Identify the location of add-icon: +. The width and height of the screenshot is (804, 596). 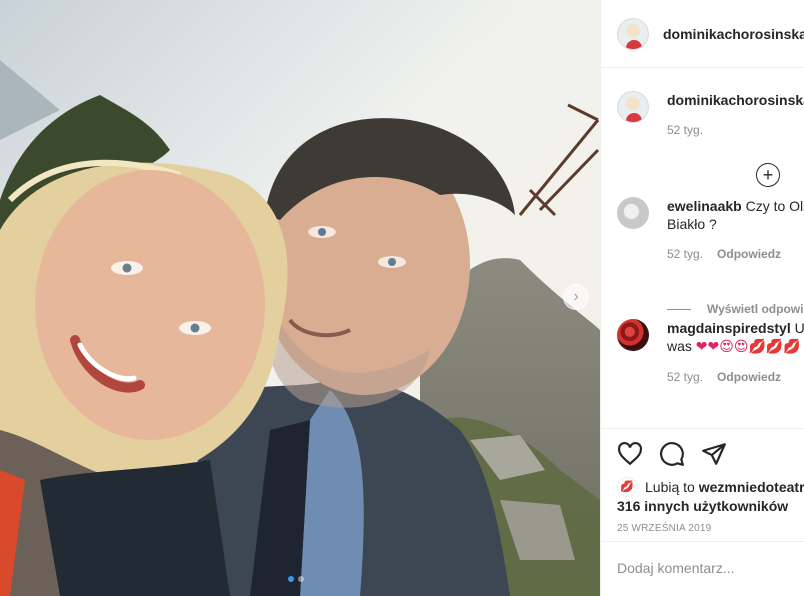
(768, 175).